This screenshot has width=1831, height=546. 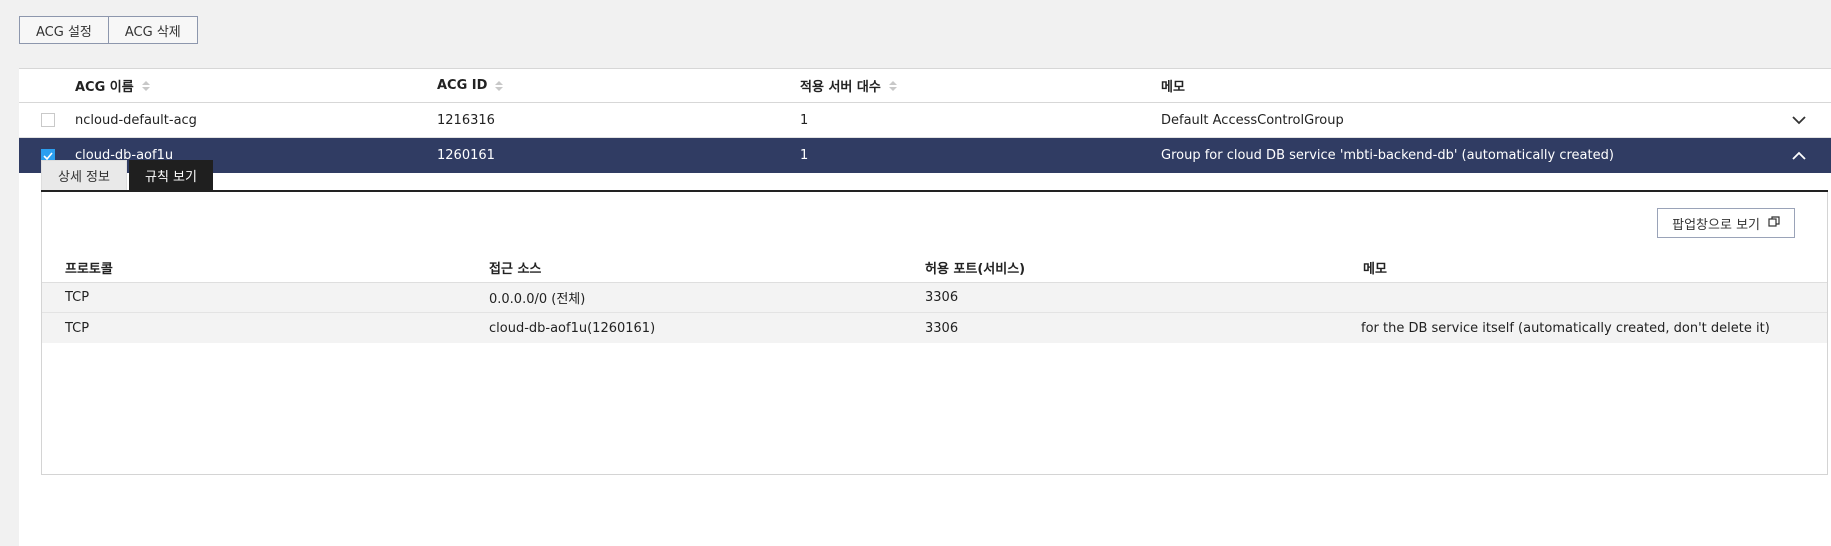 I want to click on detail-tabs: 상세 정보 규칙 보기, so click(x=127, y=175).